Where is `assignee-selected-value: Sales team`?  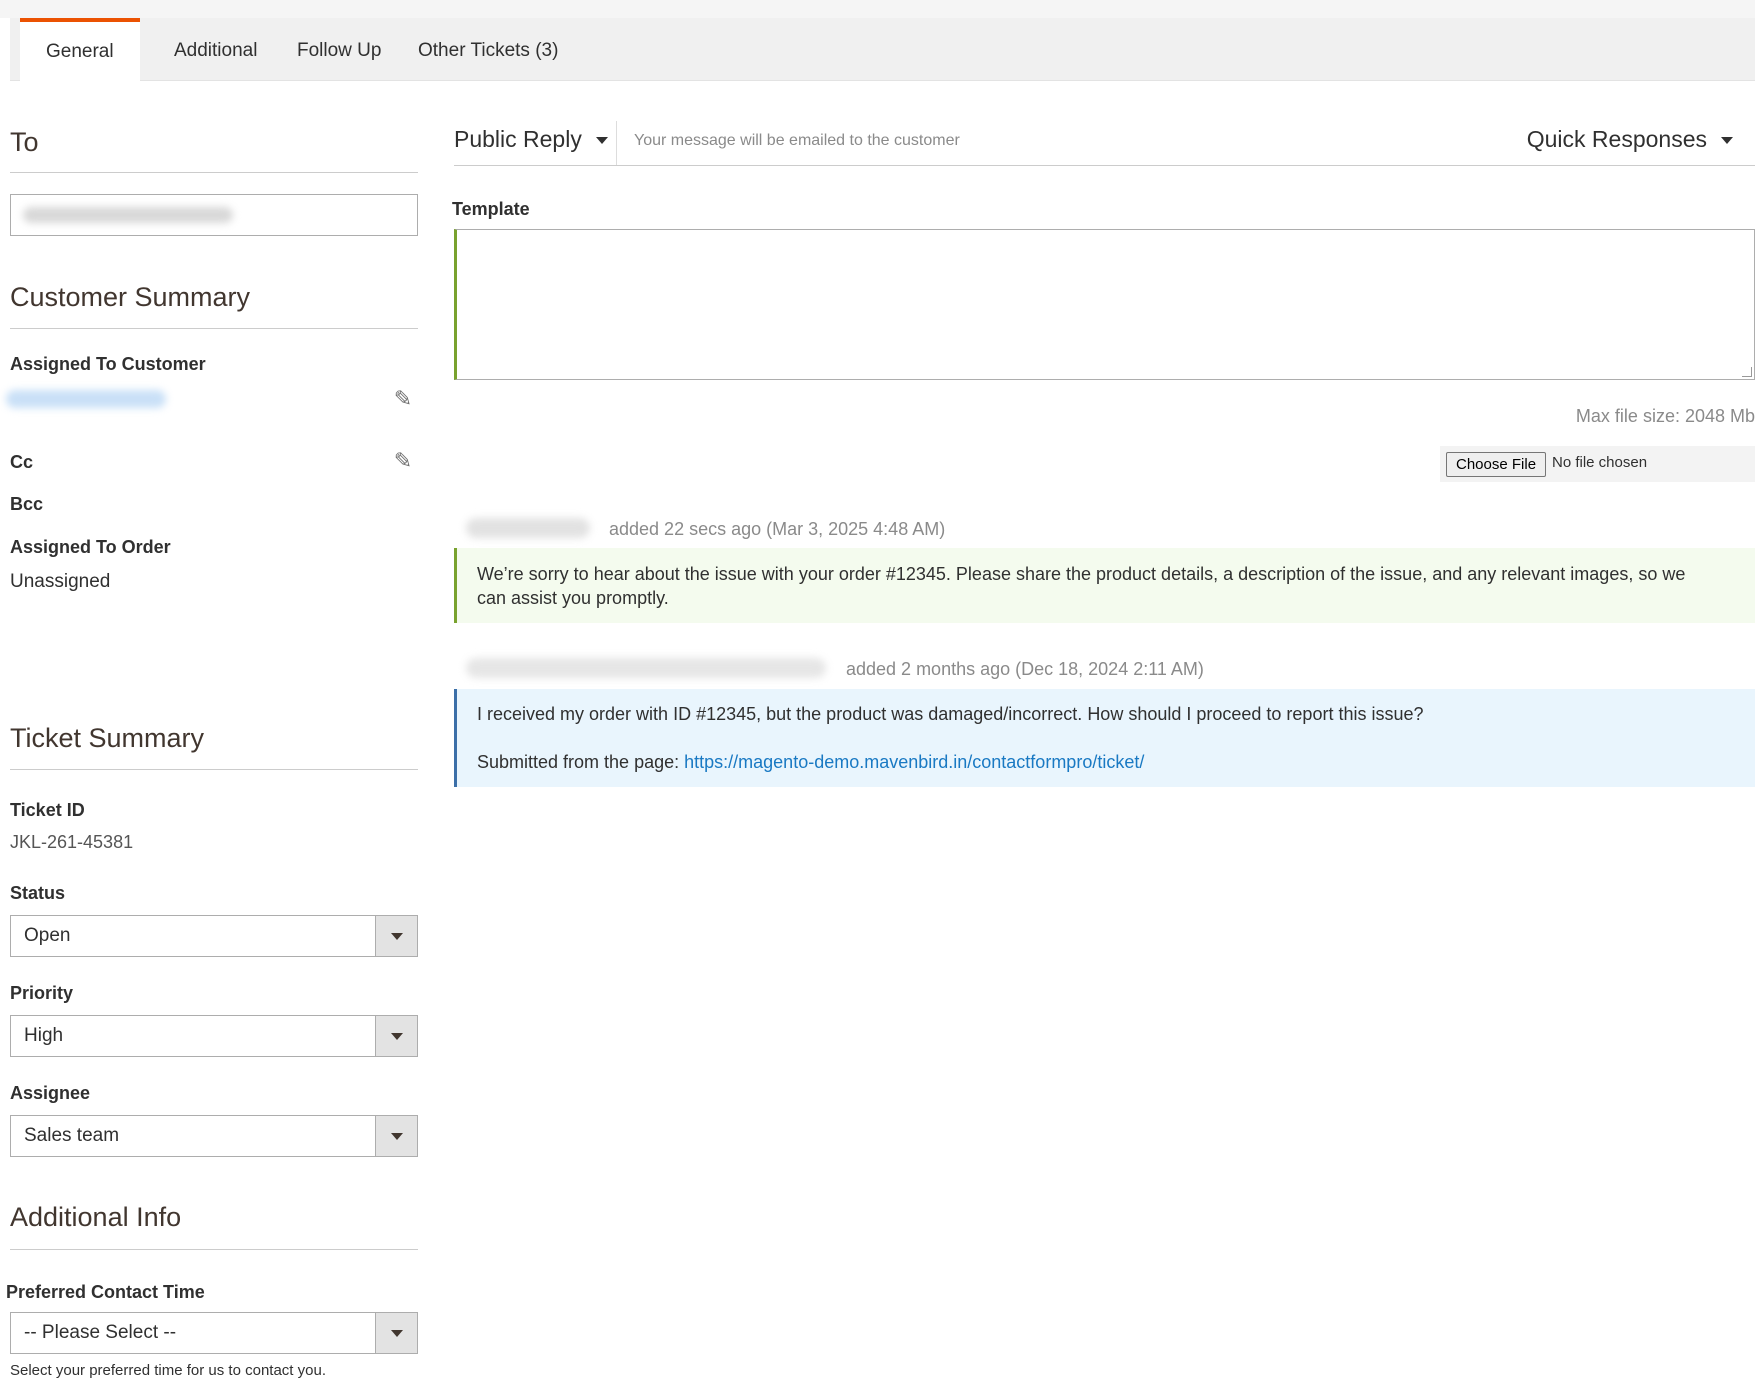
assignee-selected-value: Sales team is located at coordinates (72, 1135).